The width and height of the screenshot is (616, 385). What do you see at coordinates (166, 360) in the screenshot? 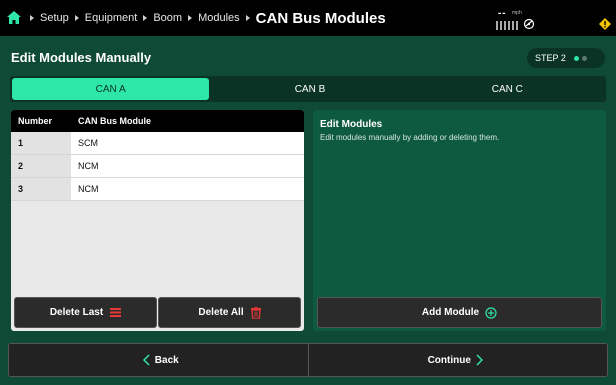
I see `back-label: Back` at bounding box center [166, 360].